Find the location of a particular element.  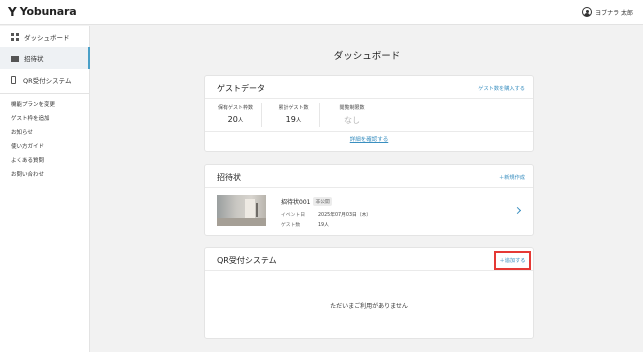

guest-count-label: ゲスト数 is located at coordinates (291, 225).